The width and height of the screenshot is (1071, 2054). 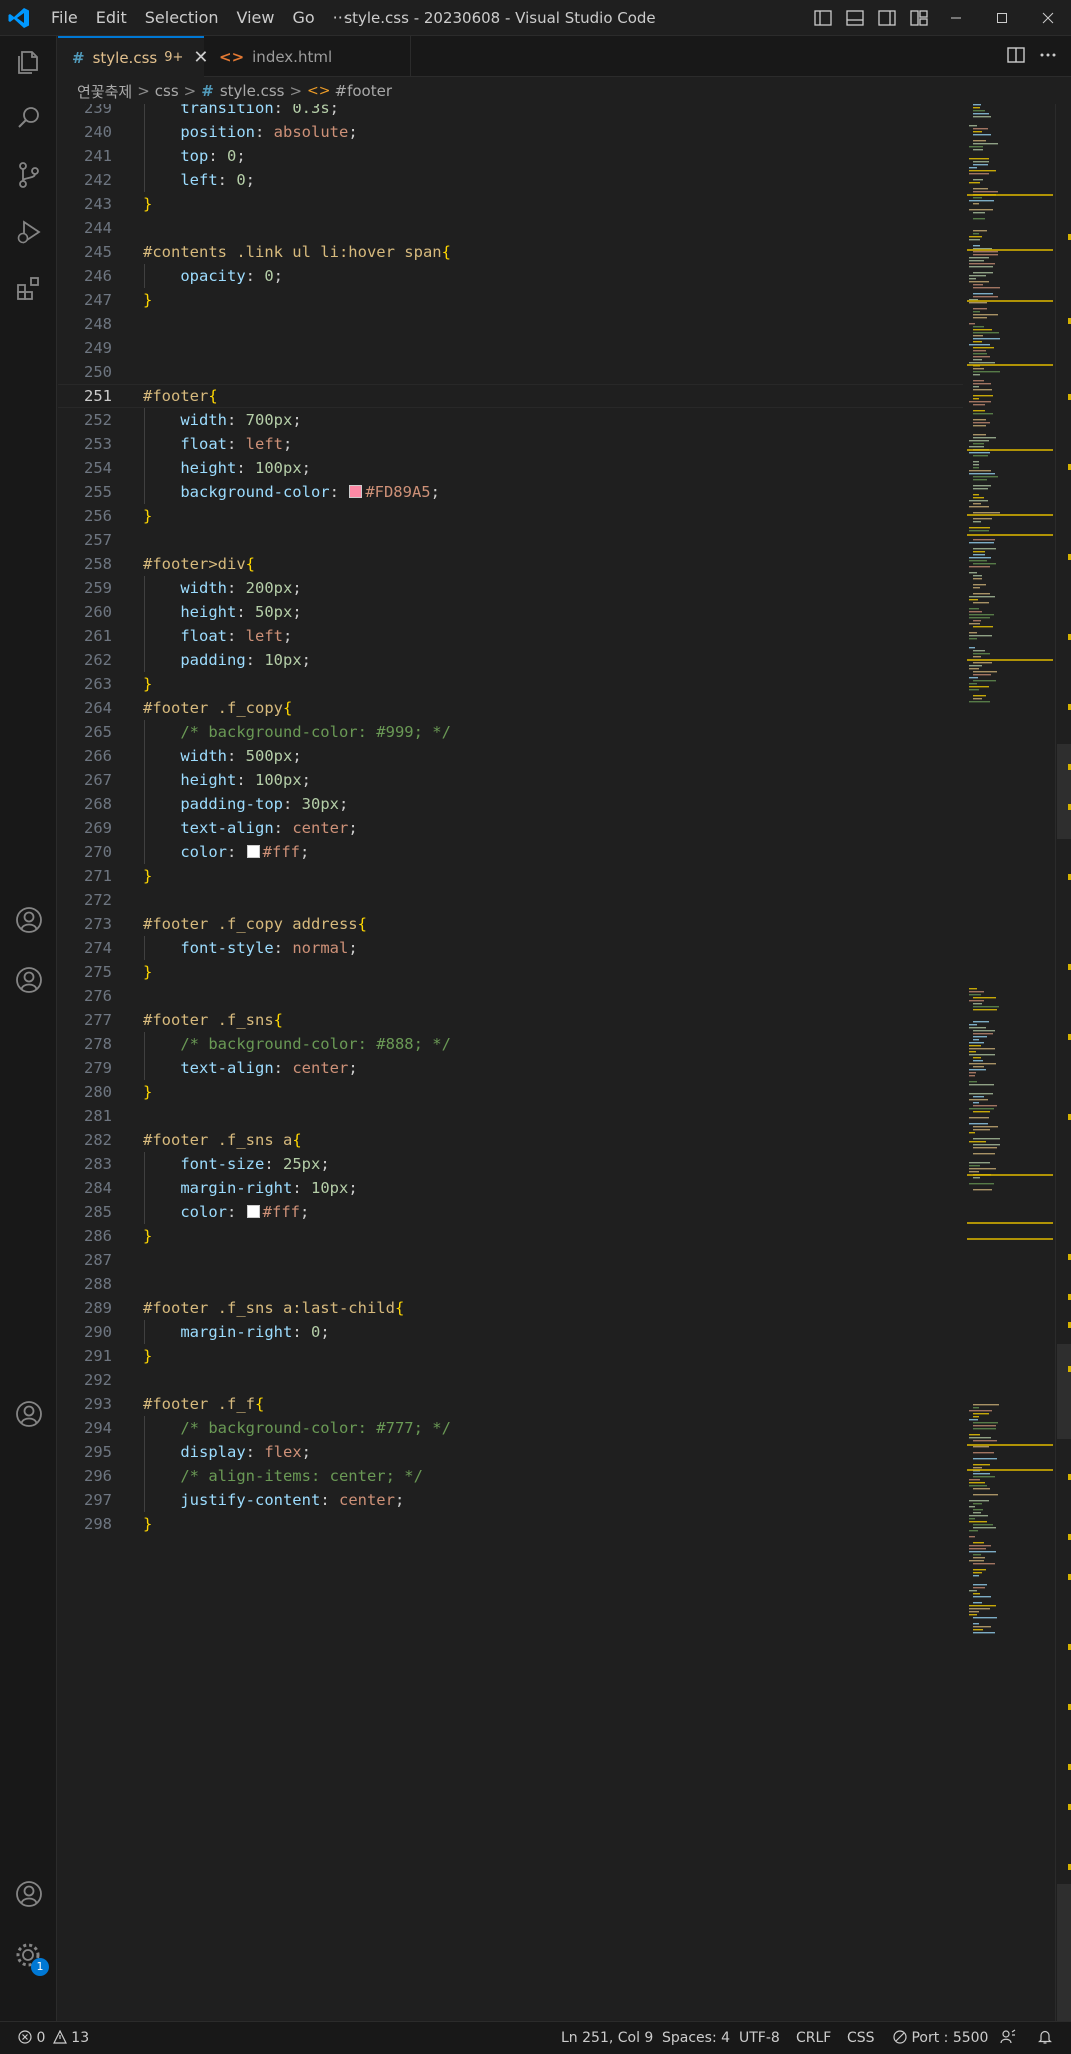 I want to click on toggle-primary-sidebar-icon, so click(x=823, y=18).